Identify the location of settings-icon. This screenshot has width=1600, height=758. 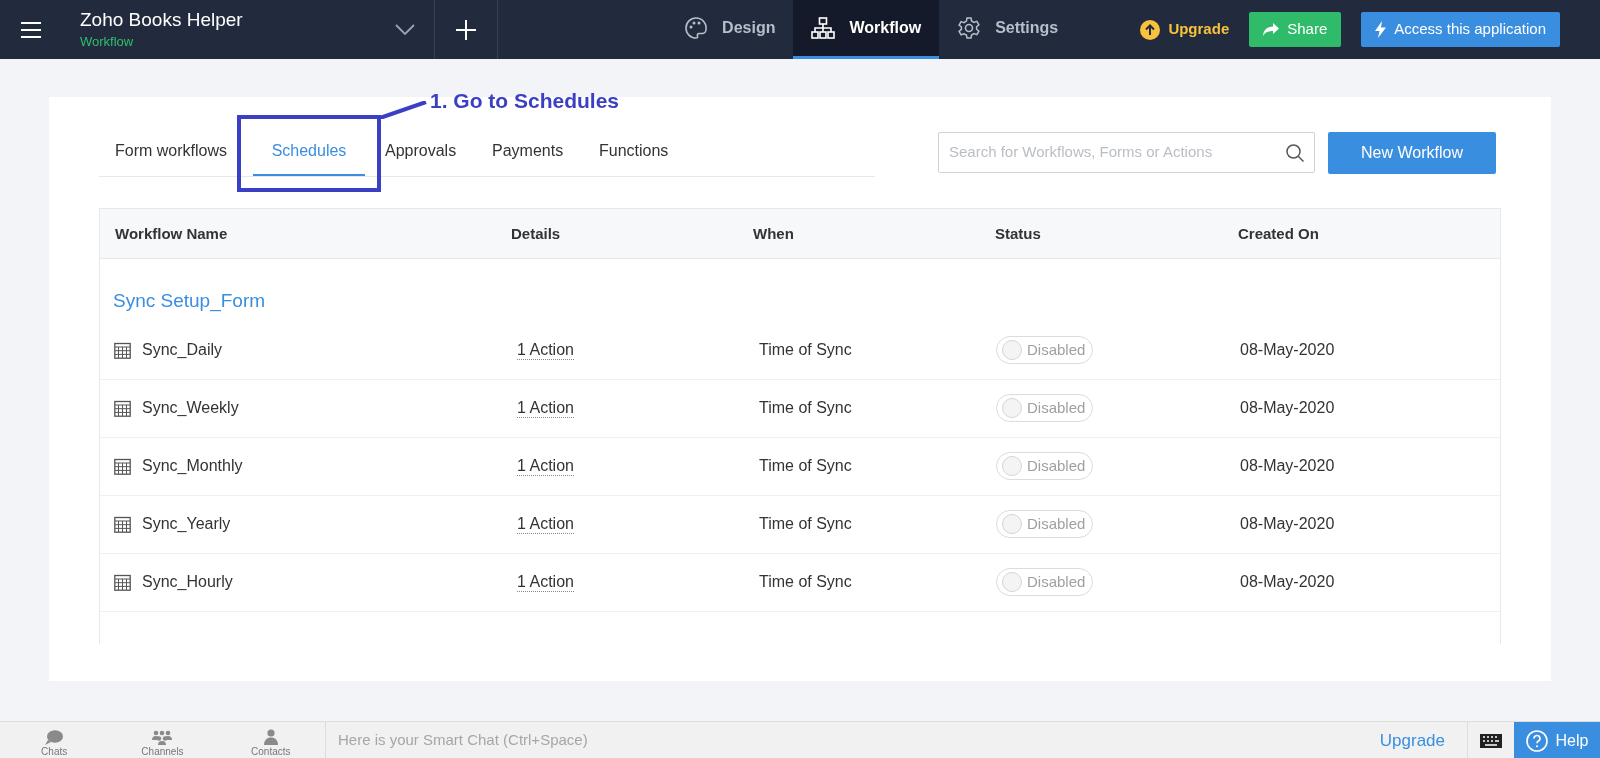
(969, 28).